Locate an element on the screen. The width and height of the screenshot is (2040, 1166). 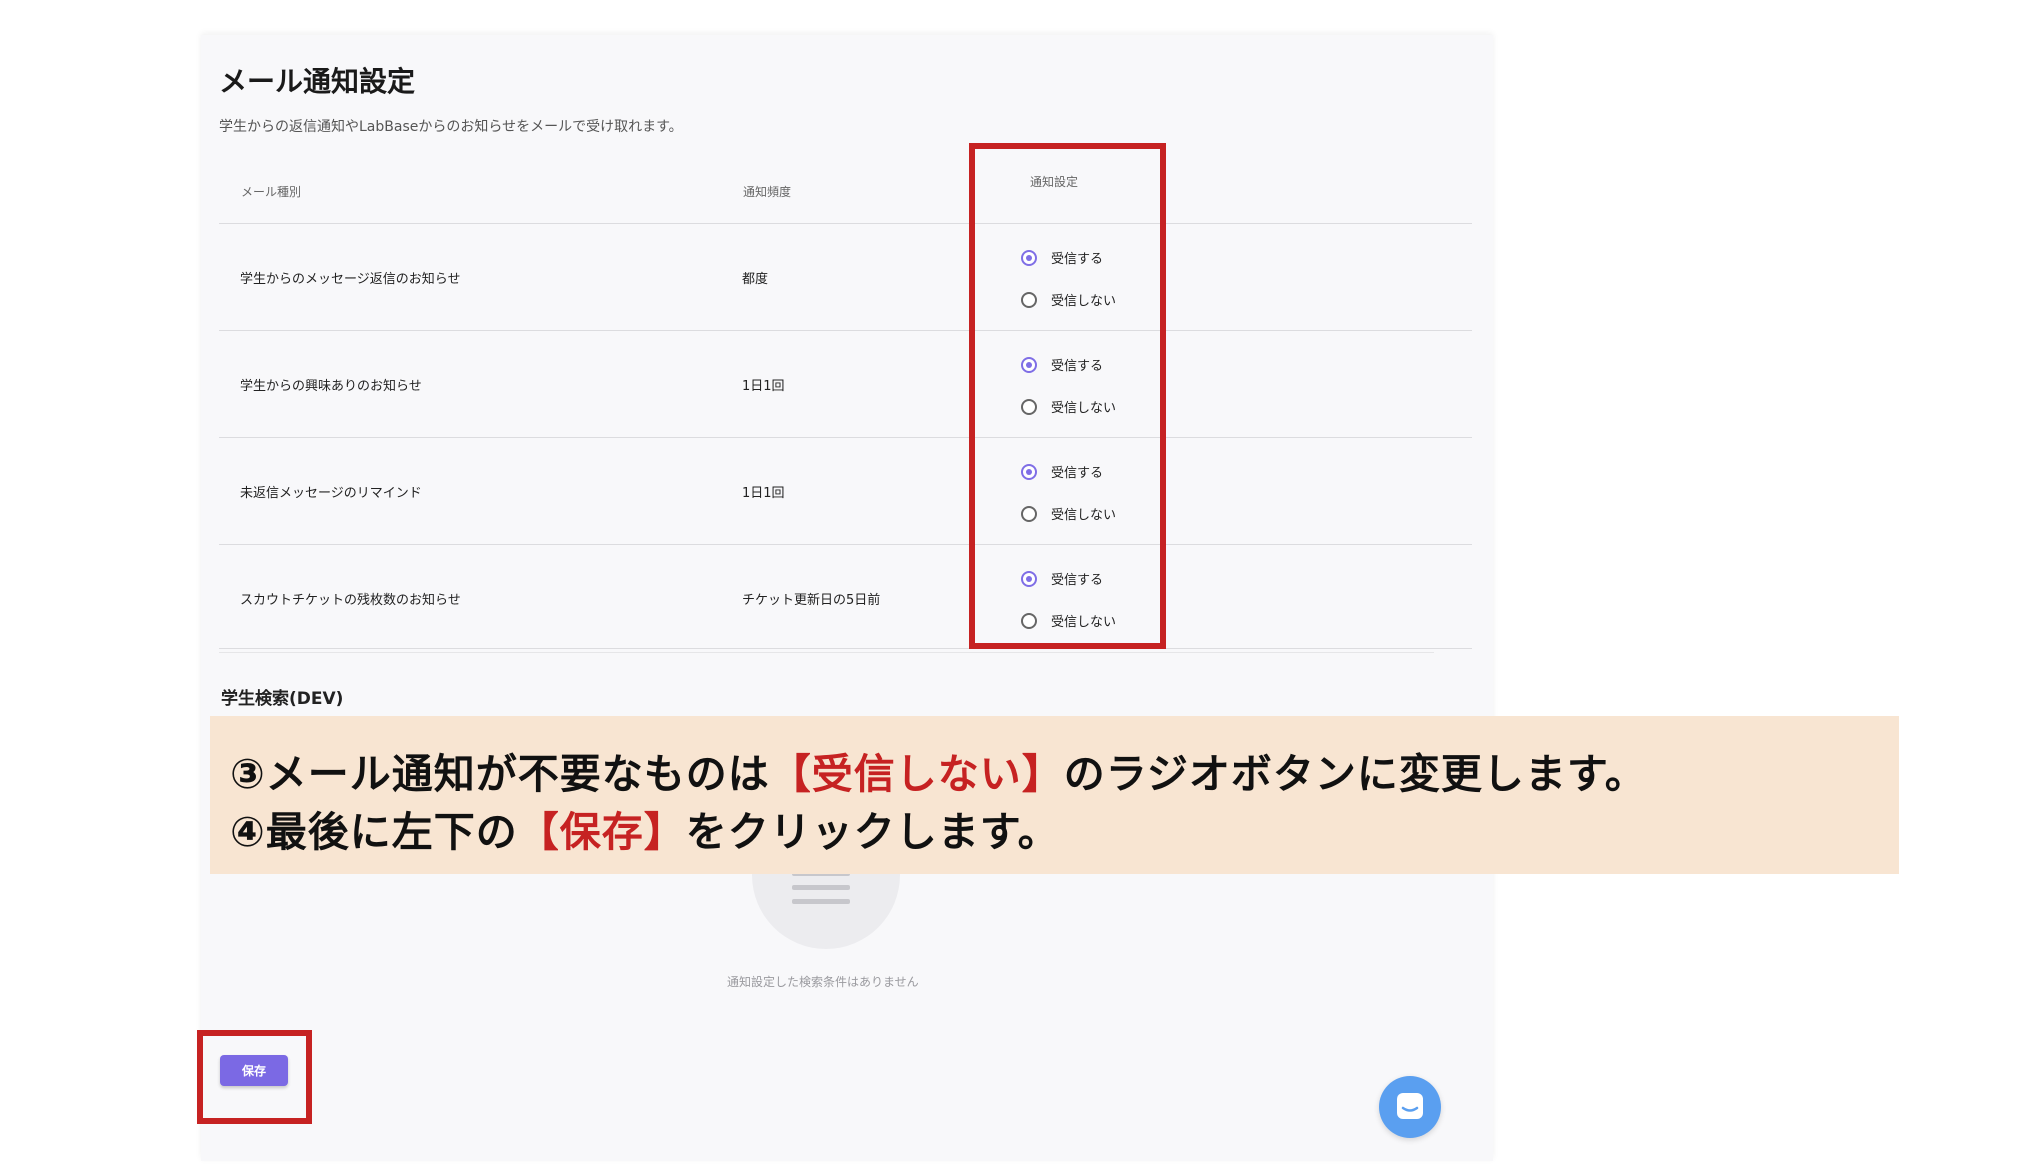
mail-type-cell: 学生からの興味ありのお知らせ is located at coordinates (331, 386).